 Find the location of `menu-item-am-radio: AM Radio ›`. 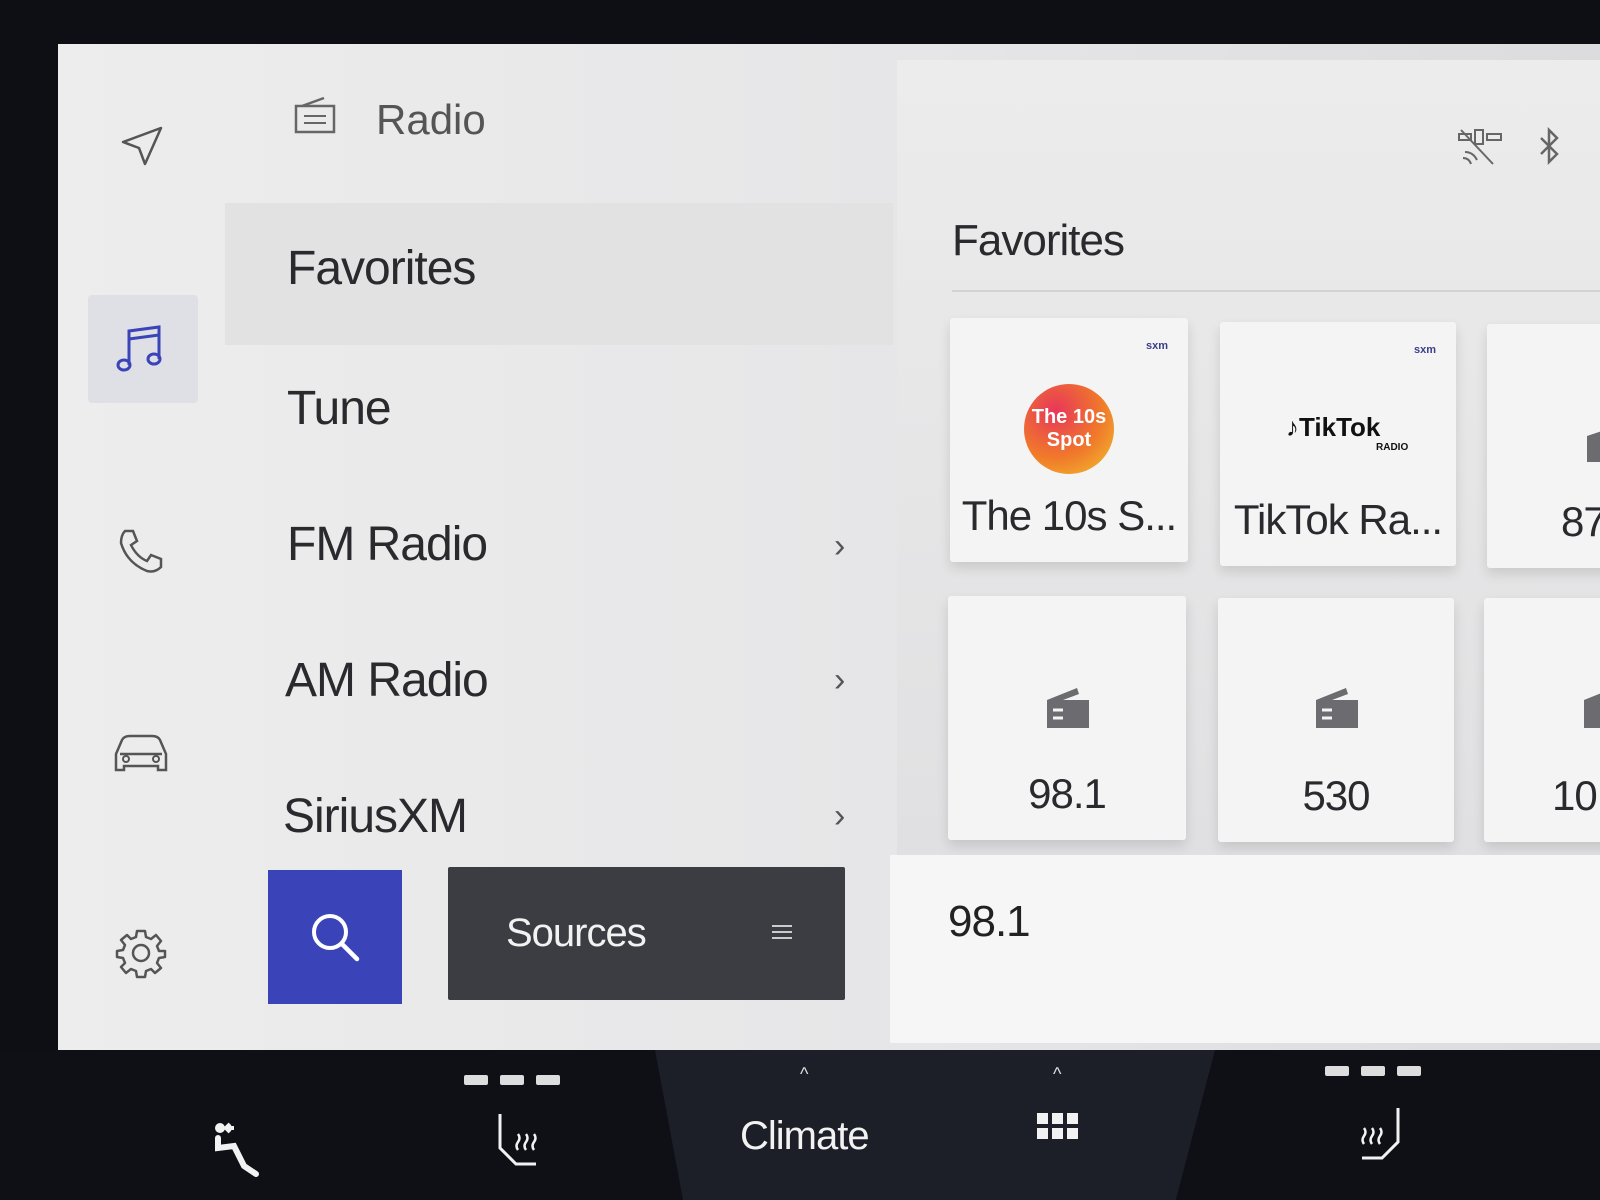

menu-item-am-radio: AM Radio › is located at coordinates (559, 685).